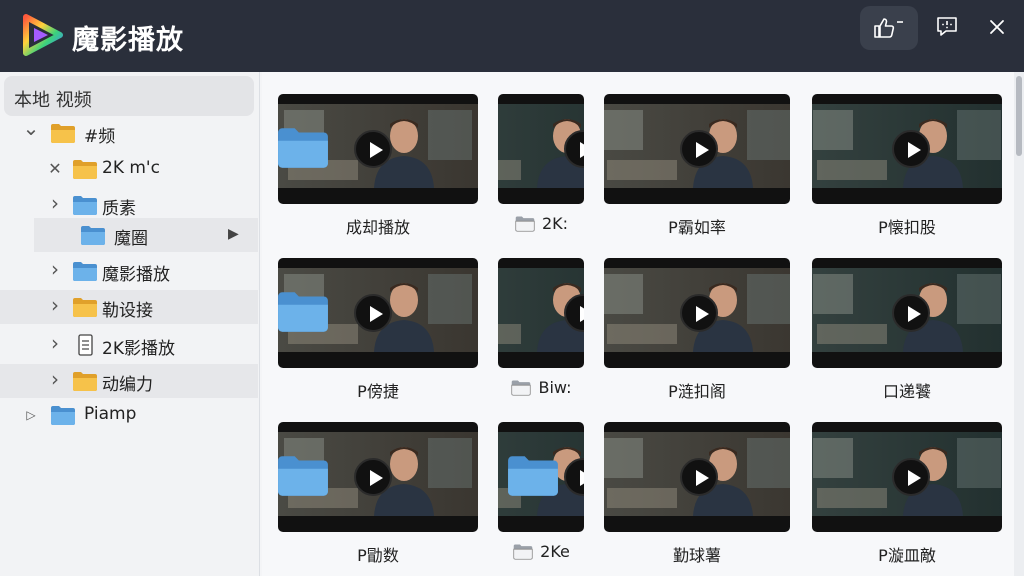  Describe the element at coordinates (55, 169) in the screenshot. I see `close-icon: ✕` at that location.